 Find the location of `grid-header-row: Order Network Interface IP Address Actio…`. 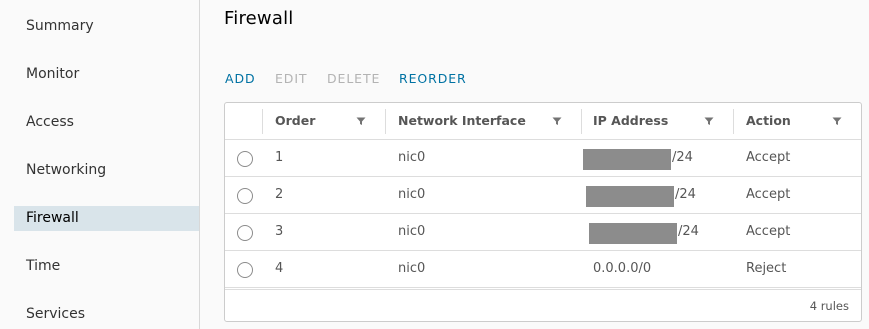

grid-header-row: Order Network Interface IP Address Actio… is located at coordinates (543, 121).